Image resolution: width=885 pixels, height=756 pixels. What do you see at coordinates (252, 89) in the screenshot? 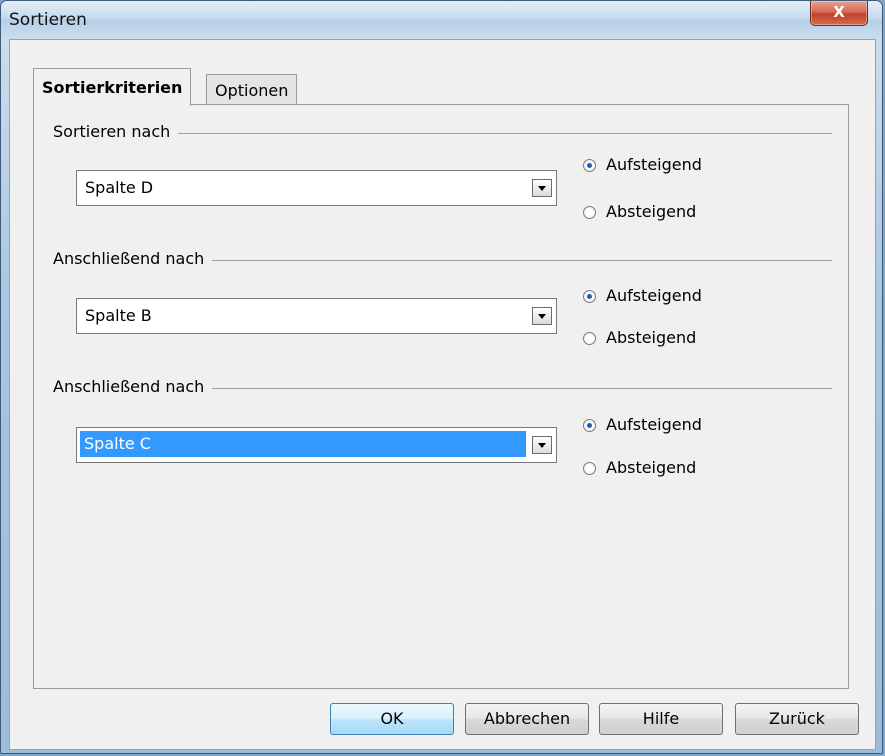
I see `tab-optionen: Optionen` at bounding box center [252, 89].